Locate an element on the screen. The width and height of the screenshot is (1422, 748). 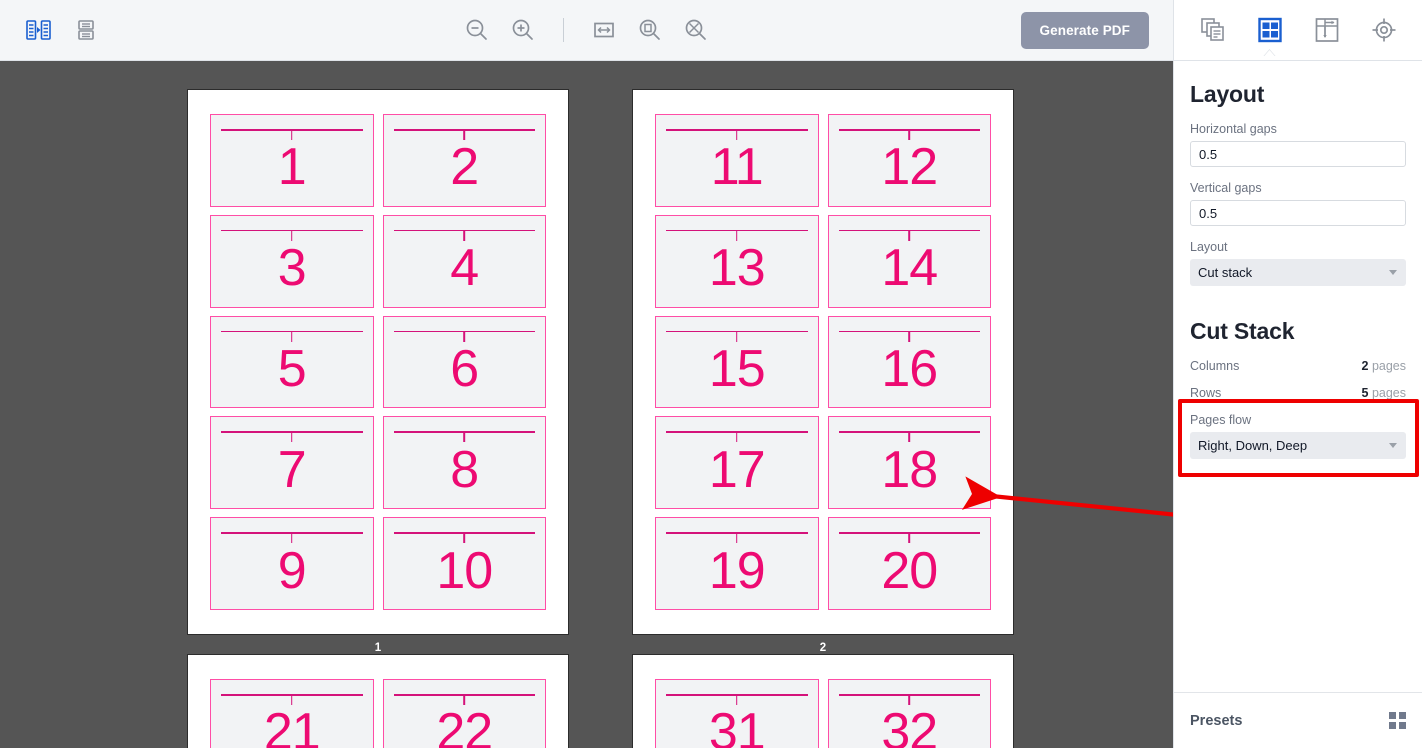
page-cell: 19 is located at coordinates (737, 563).